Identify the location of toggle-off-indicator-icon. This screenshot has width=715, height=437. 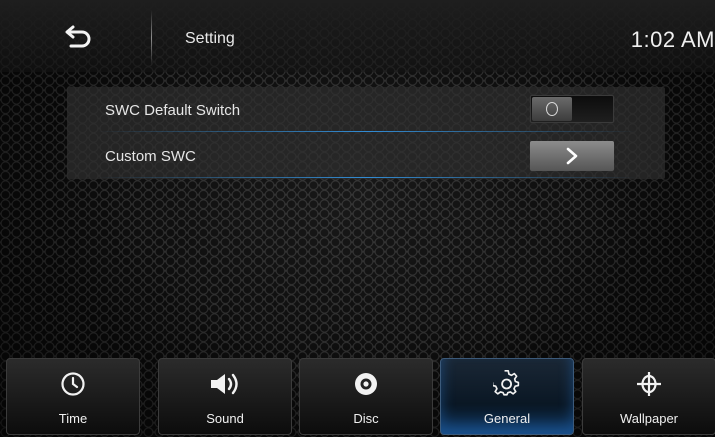
(552, 109).